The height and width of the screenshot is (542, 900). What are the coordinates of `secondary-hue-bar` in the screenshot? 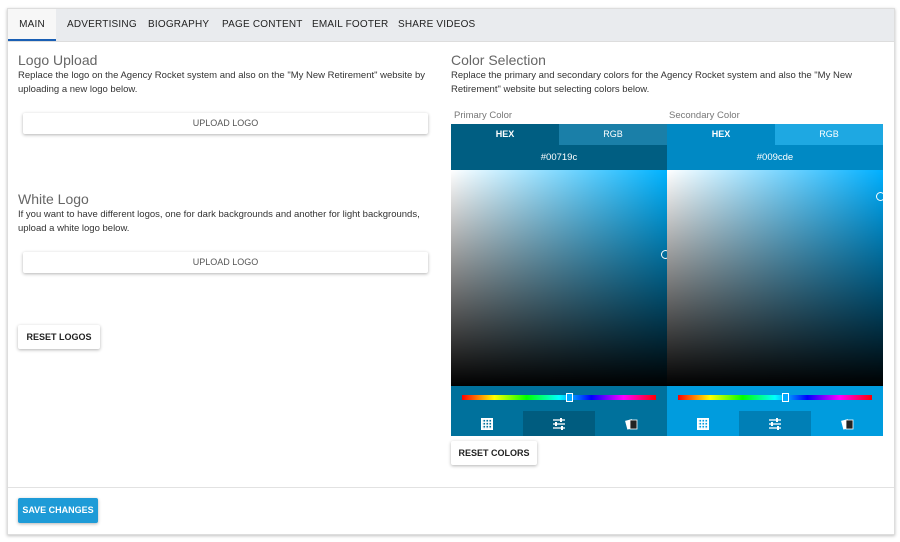 It's located at (775, 398).